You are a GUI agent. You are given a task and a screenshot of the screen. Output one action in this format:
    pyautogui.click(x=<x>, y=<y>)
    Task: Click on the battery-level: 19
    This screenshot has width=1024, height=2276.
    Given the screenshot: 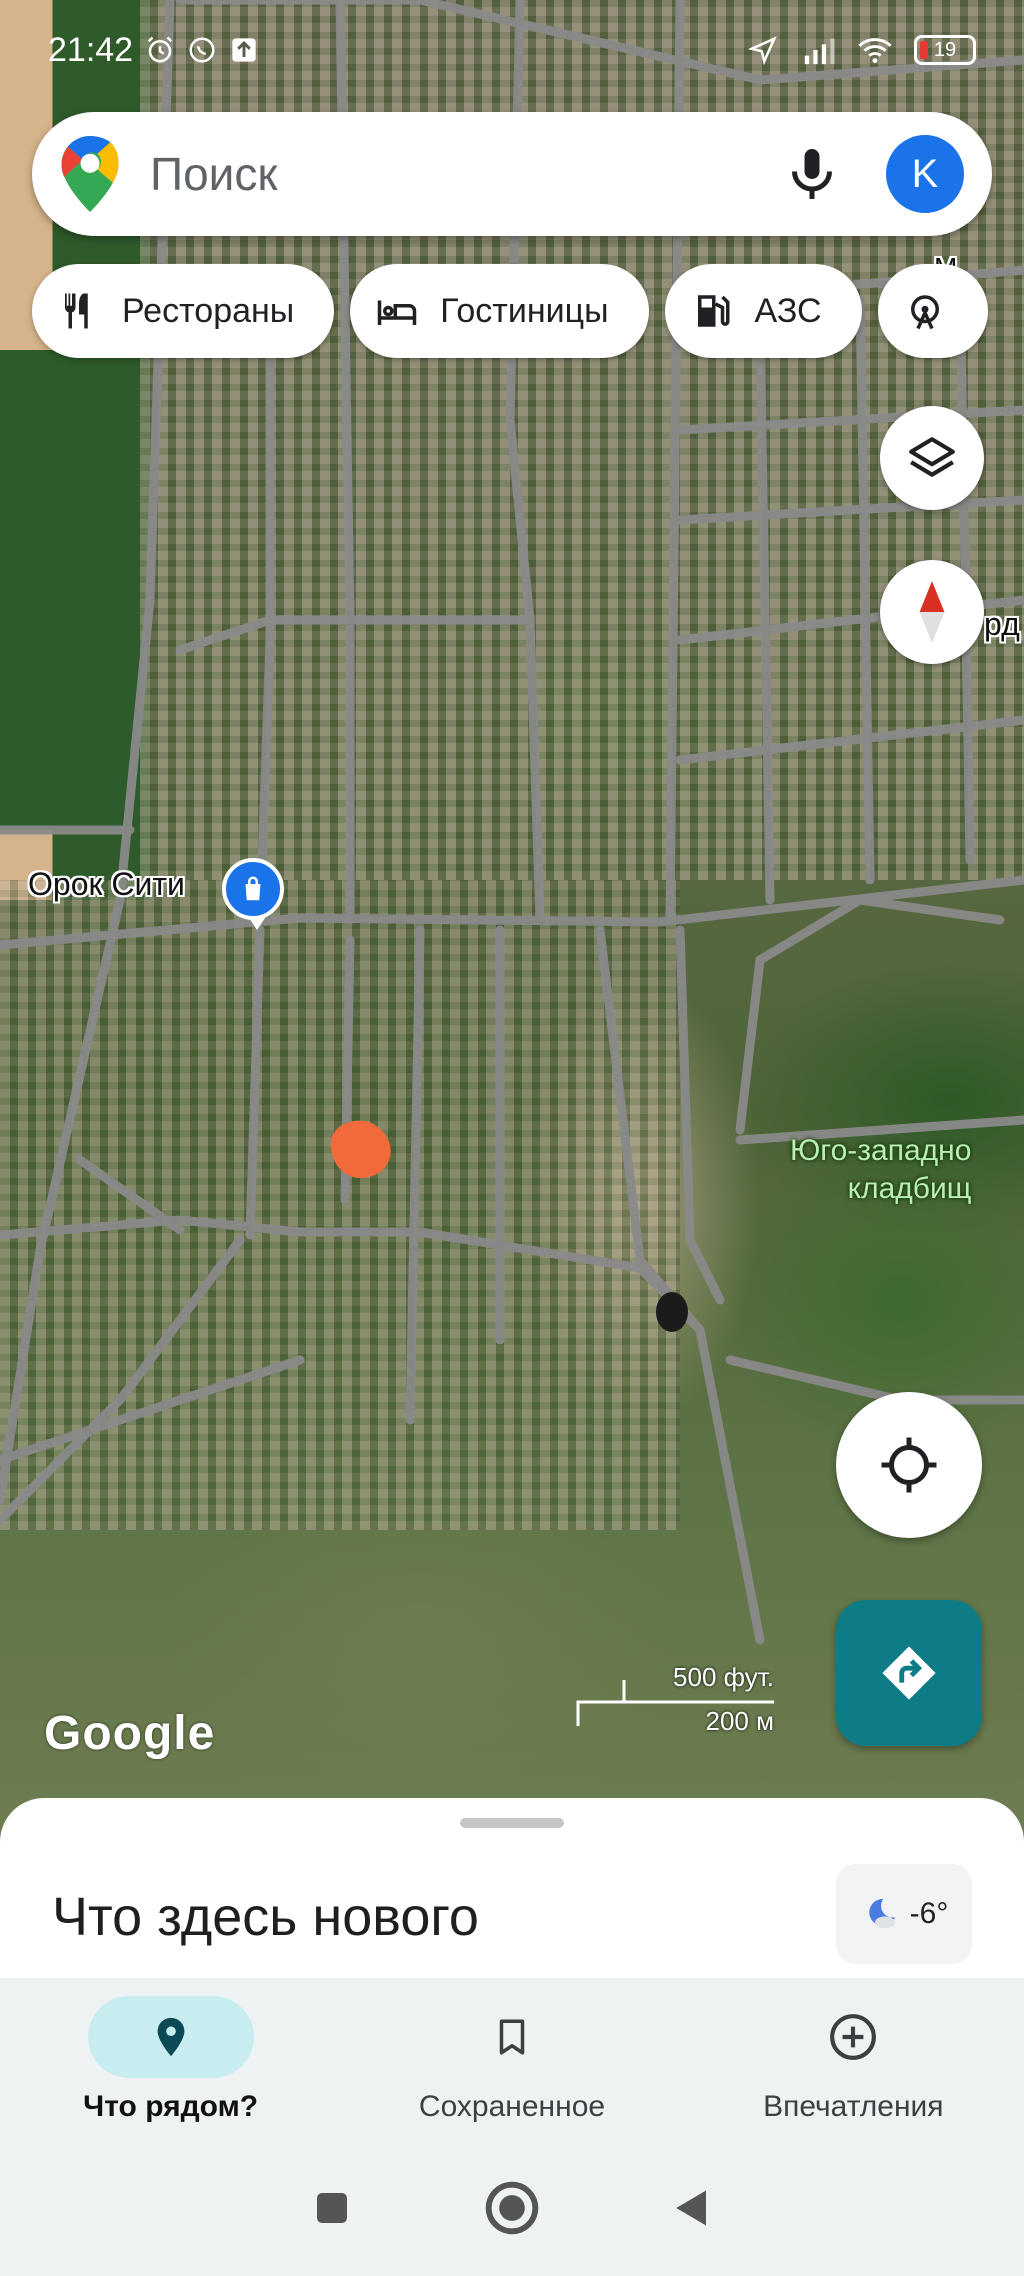 What is the action you would take?
    pyautogui.click(x=945, y=49)
    